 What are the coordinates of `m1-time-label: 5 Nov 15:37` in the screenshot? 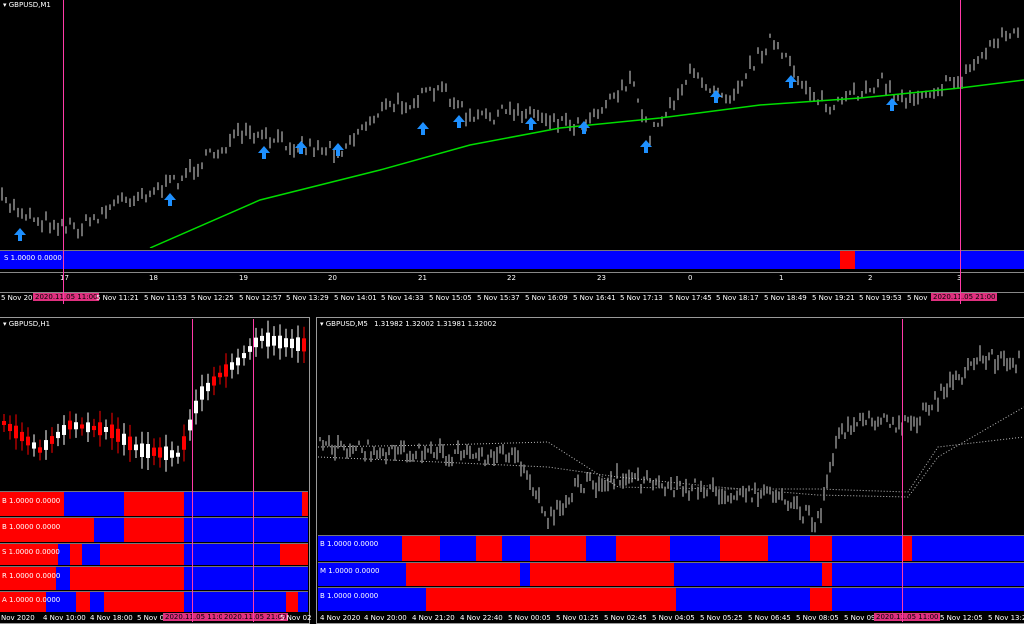 It's located at (498, 298).